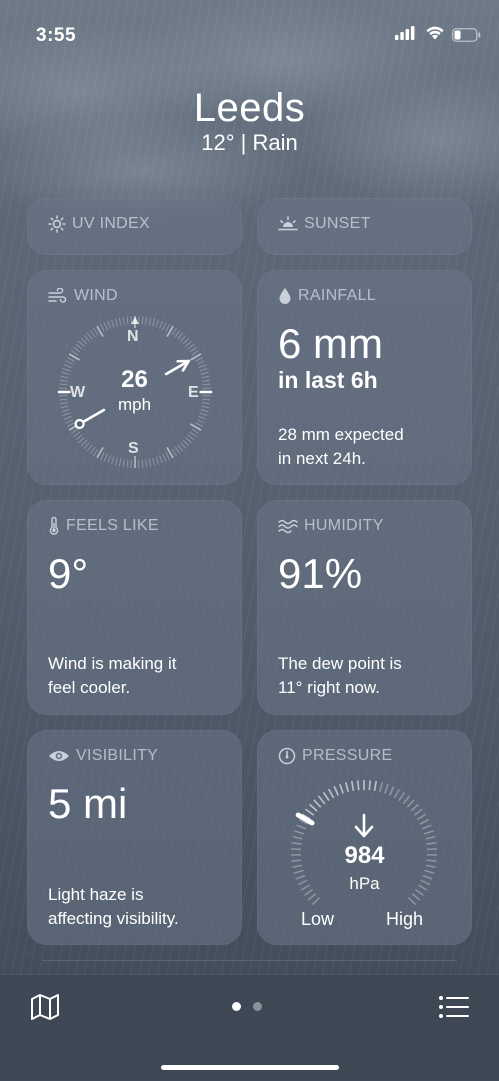  What do you see at coordinates (247, 1006) in the screenshot?
I see `page-indicator` at bounding box center [247, 1006].